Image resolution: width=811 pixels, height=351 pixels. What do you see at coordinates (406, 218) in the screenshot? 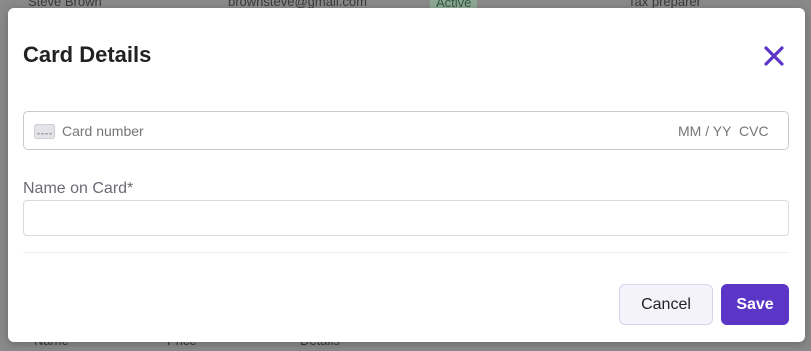
I see `name-on-card-input` at bounding box center [406, 218].